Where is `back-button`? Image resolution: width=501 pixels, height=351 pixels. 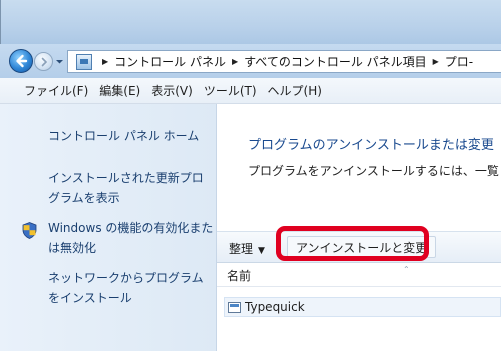
back-button is located at coordinates (21, 61).